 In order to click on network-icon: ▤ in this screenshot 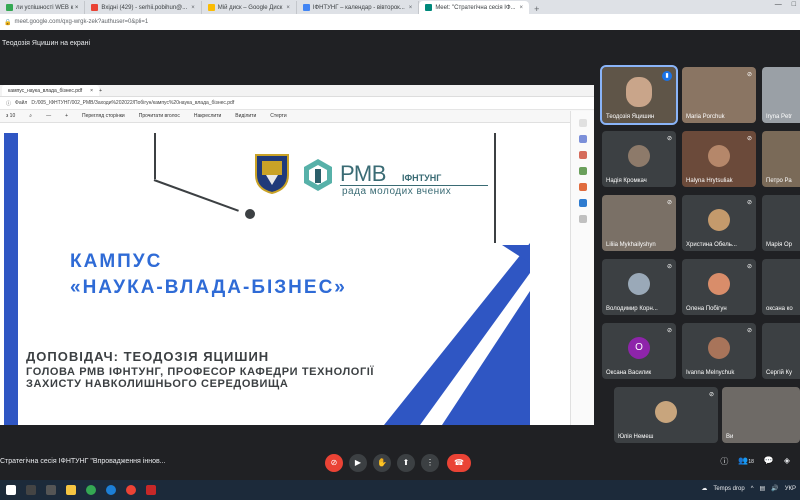, I will do `click(763, 488)`.